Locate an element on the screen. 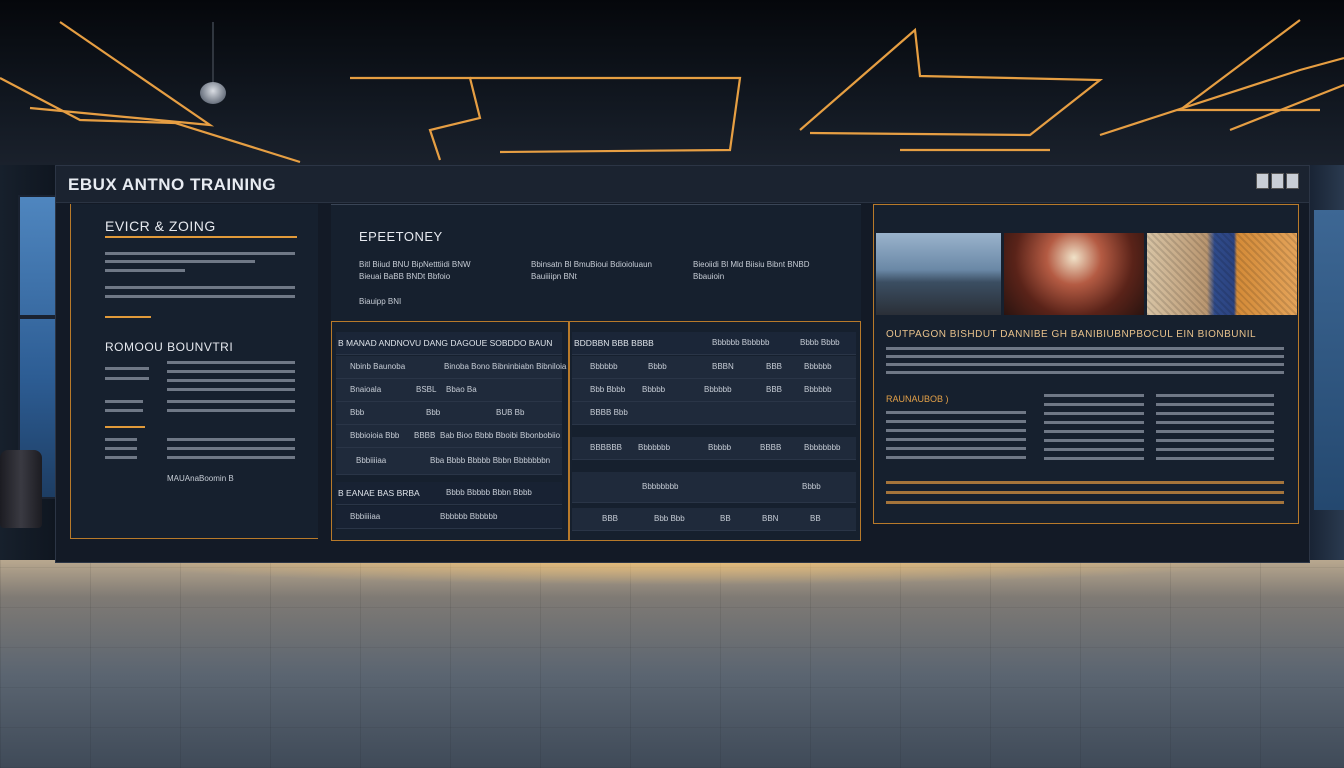 The height and width of the screenshot is (768, 1344). table-row: Bbbiiiiaa Bba Bbbb Bbbbb Bbbn Bbbbbbbn is located at coordinates (449, 461).